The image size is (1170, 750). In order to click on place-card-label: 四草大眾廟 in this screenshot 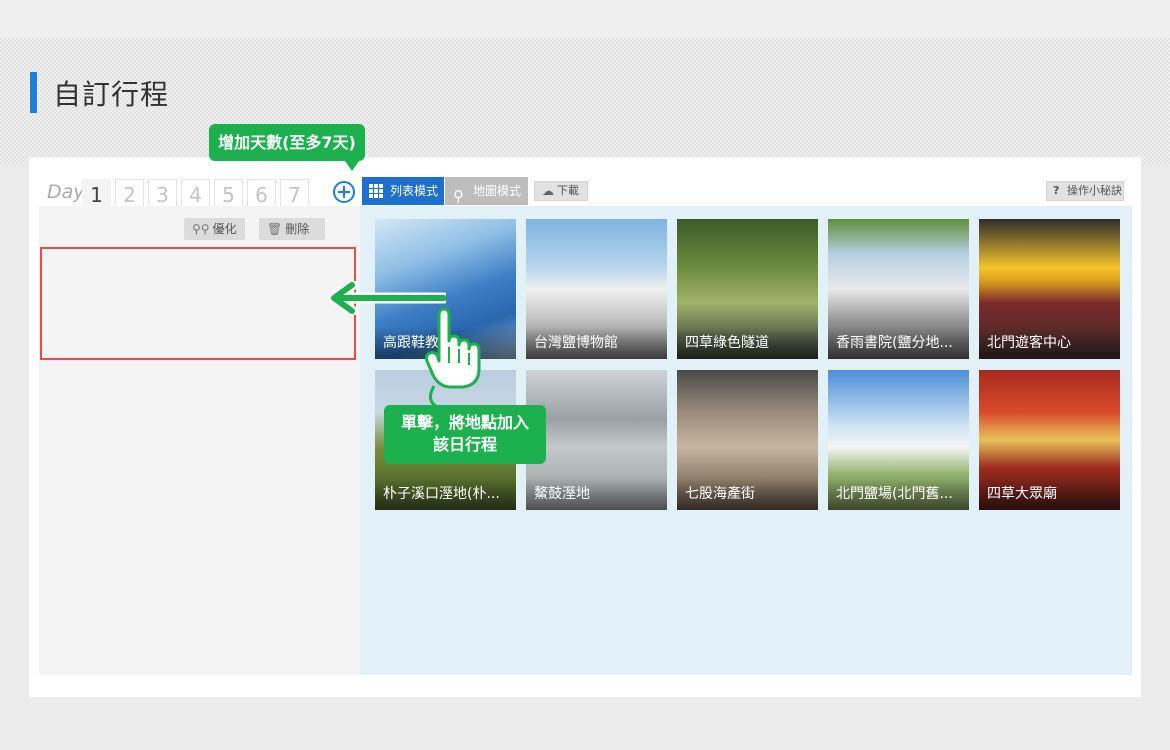, I will do `click(1049, 494)`.